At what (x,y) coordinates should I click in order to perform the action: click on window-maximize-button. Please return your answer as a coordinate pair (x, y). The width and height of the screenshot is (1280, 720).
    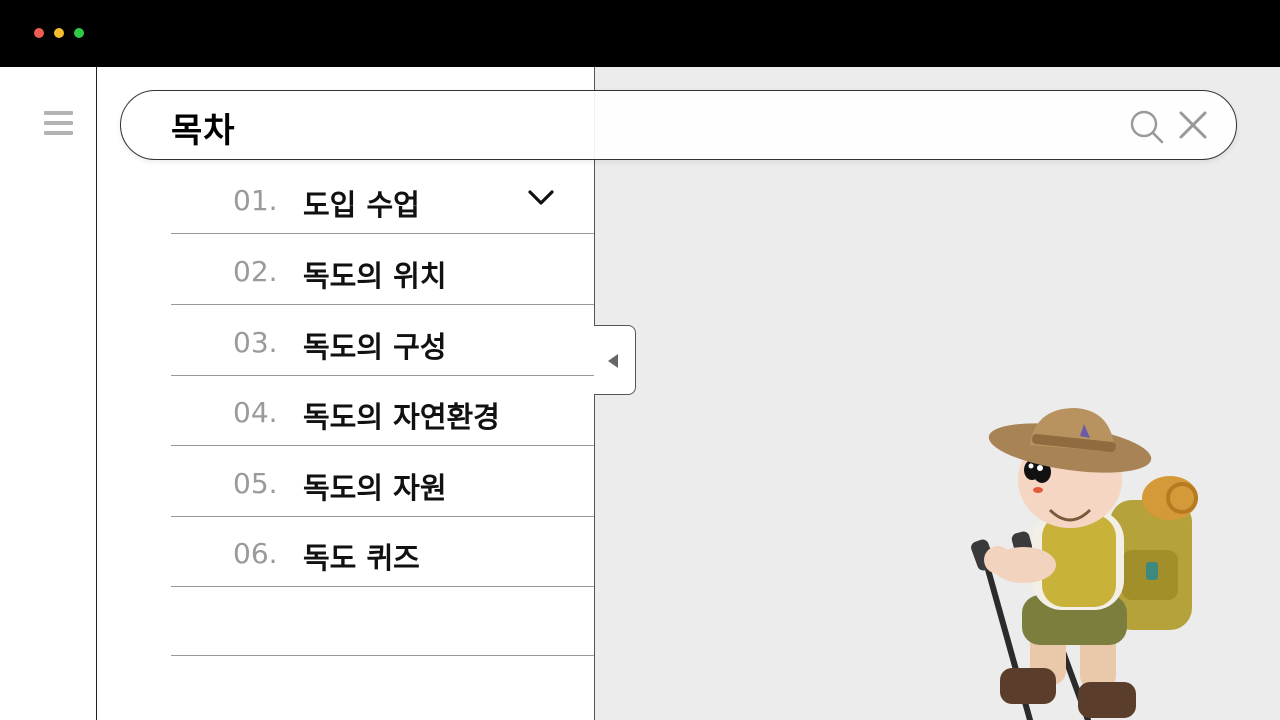
    Looking at the image, I should click on (79, 33).